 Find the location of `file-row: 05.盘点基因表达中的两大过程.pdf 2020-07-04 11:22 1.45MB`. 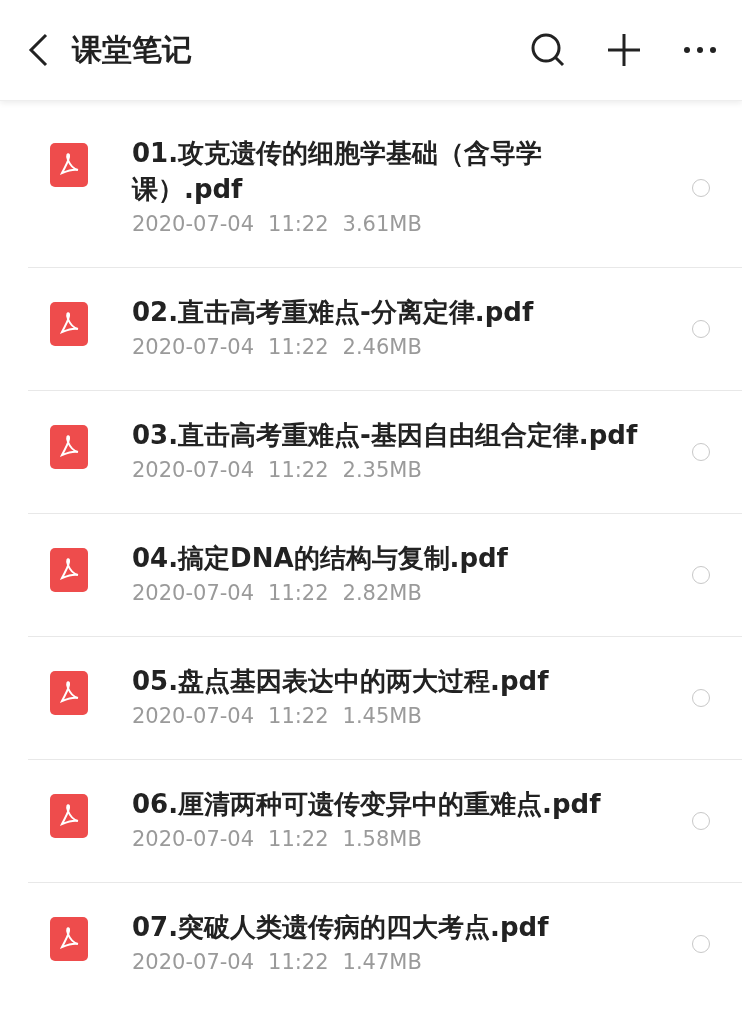

file-row: 05.盘点基因表达中的两大过程.pdf 2020-07-04 11:22 1.45MB is located at coordinates (385, 698).